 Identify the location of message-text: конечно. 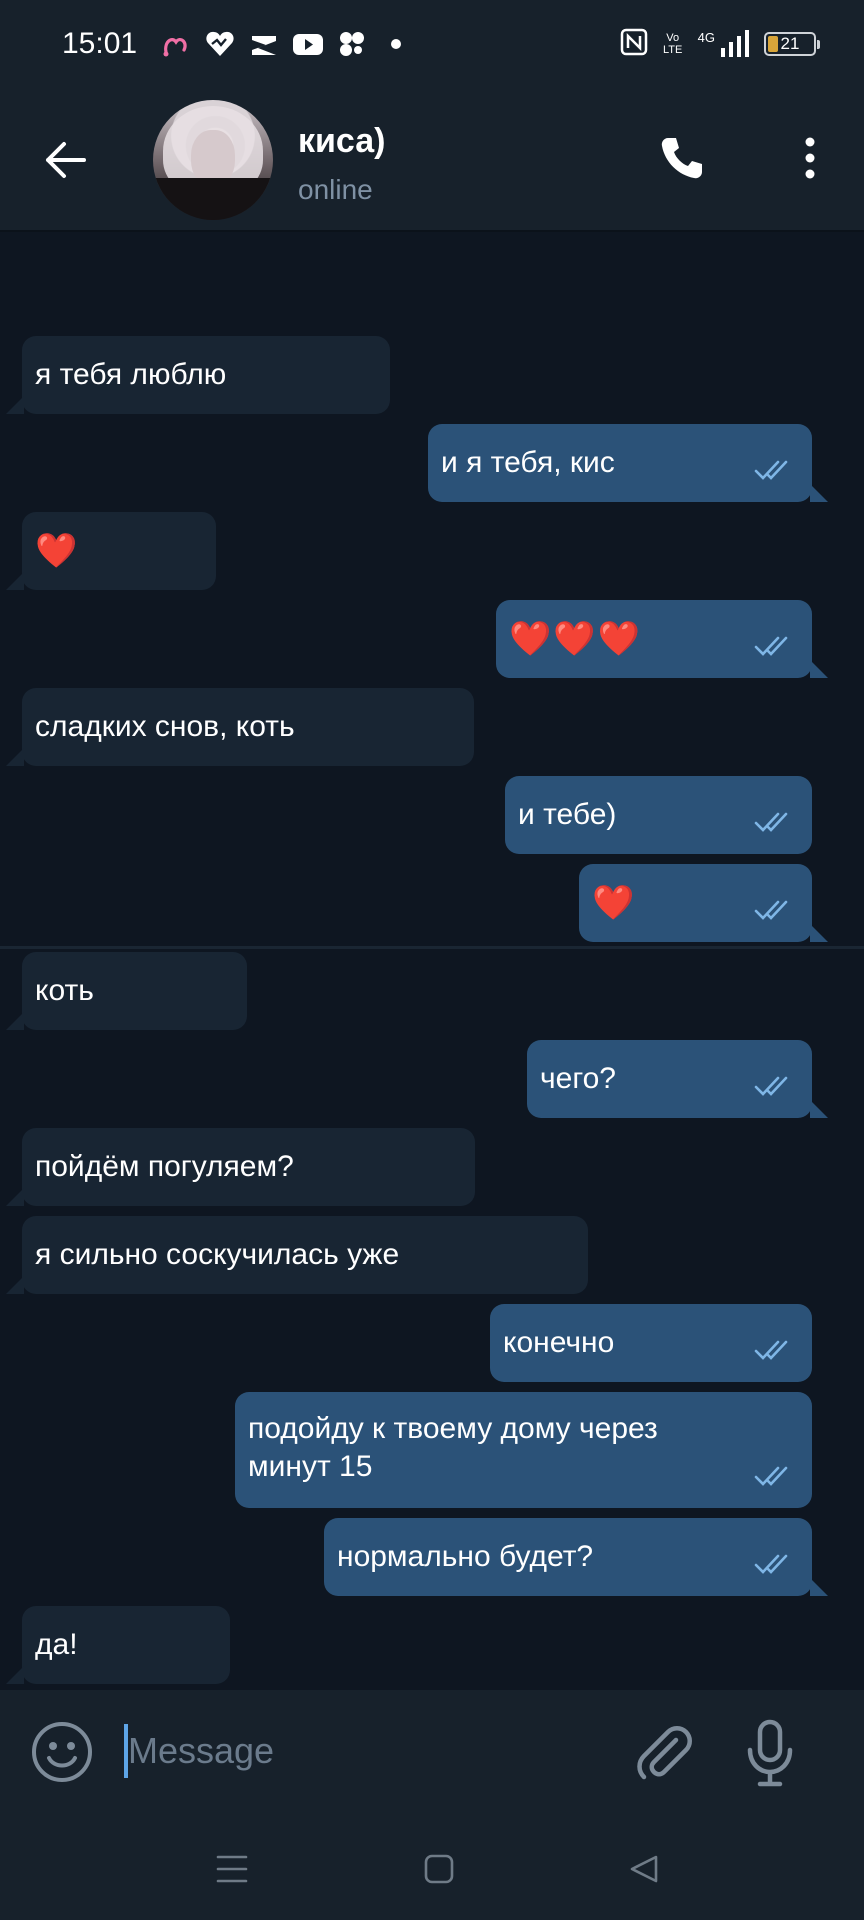
(559, 1342).